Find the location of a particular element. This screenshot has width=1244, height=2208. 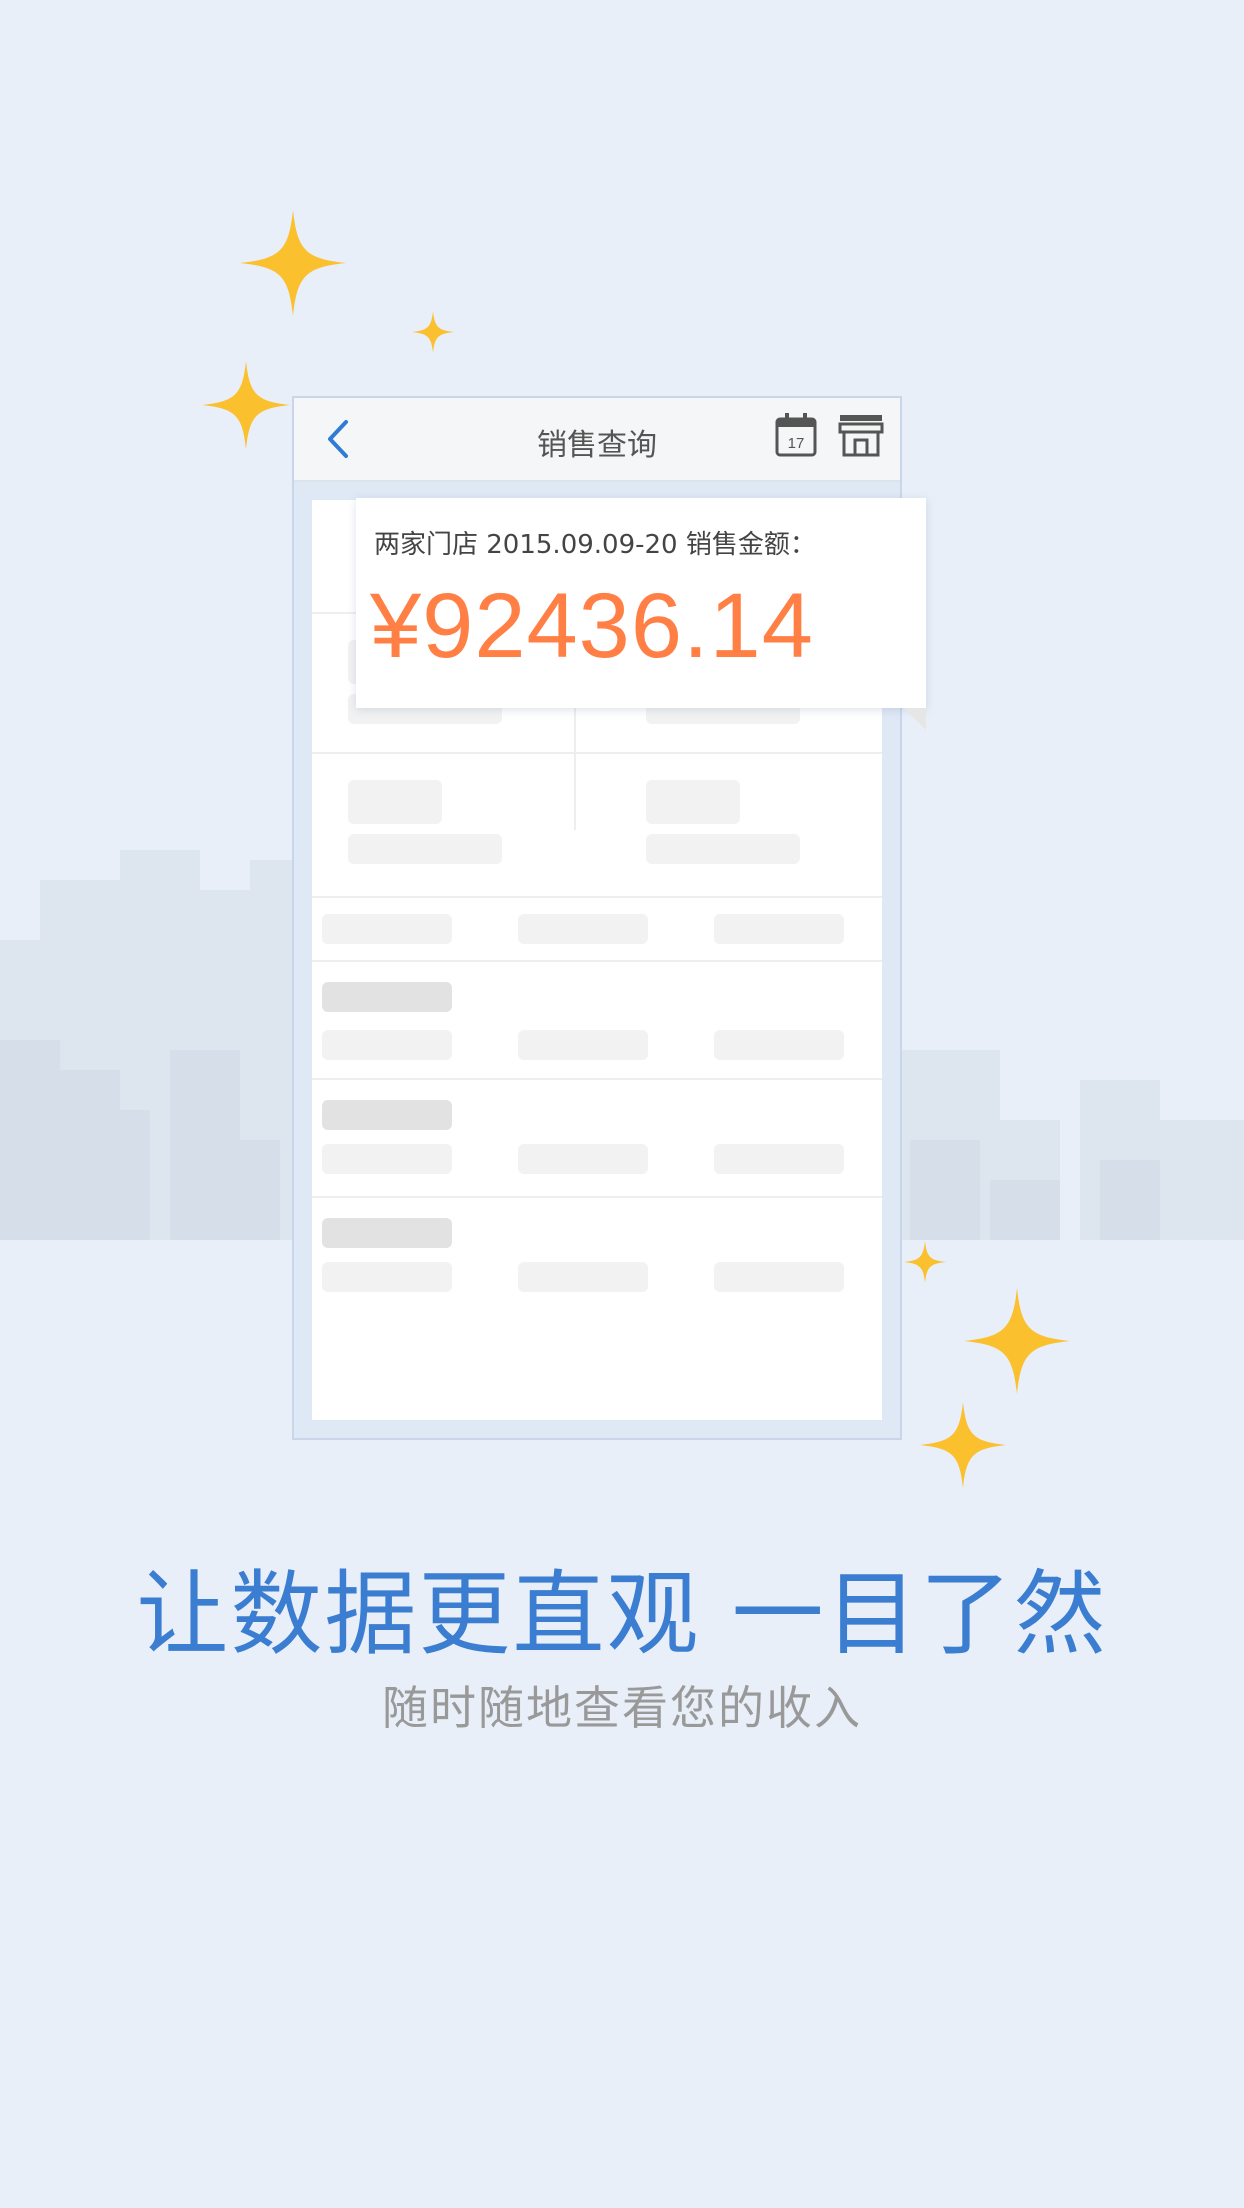

card-fold-corner is located at coordinates (915, 719).